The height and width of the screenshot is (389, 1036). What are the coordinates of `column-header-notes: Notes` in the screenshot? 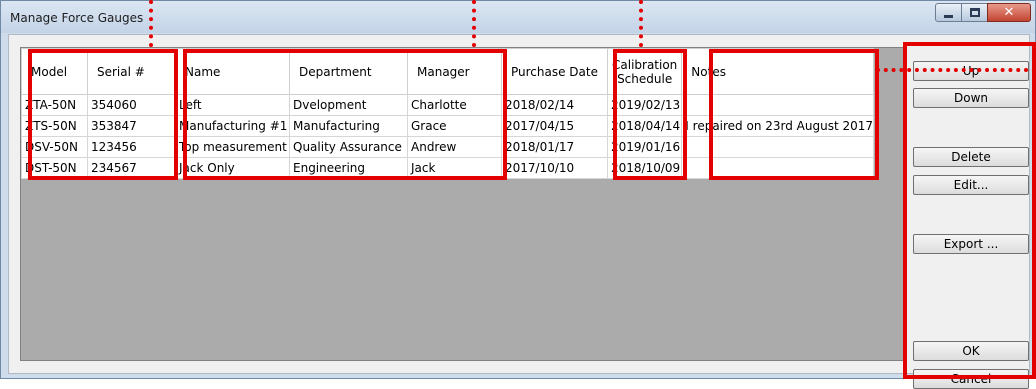 It's located at (778, 71).